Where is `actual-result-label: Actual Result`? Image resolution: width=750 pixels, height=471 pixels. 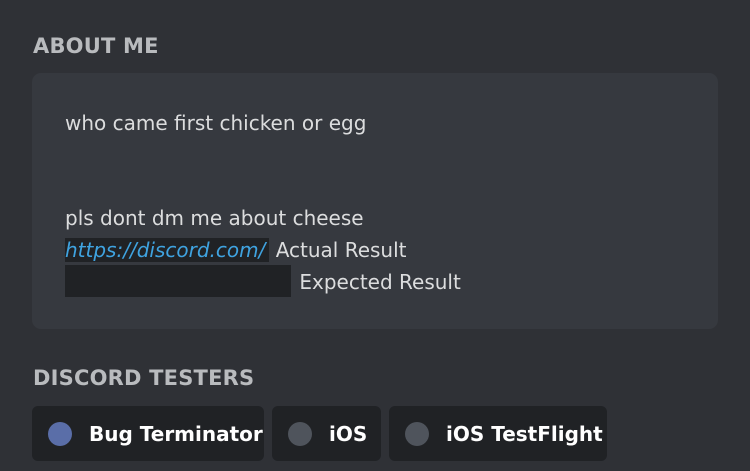
actual-result-label: Actual Result is located at coordinates (341, 250).